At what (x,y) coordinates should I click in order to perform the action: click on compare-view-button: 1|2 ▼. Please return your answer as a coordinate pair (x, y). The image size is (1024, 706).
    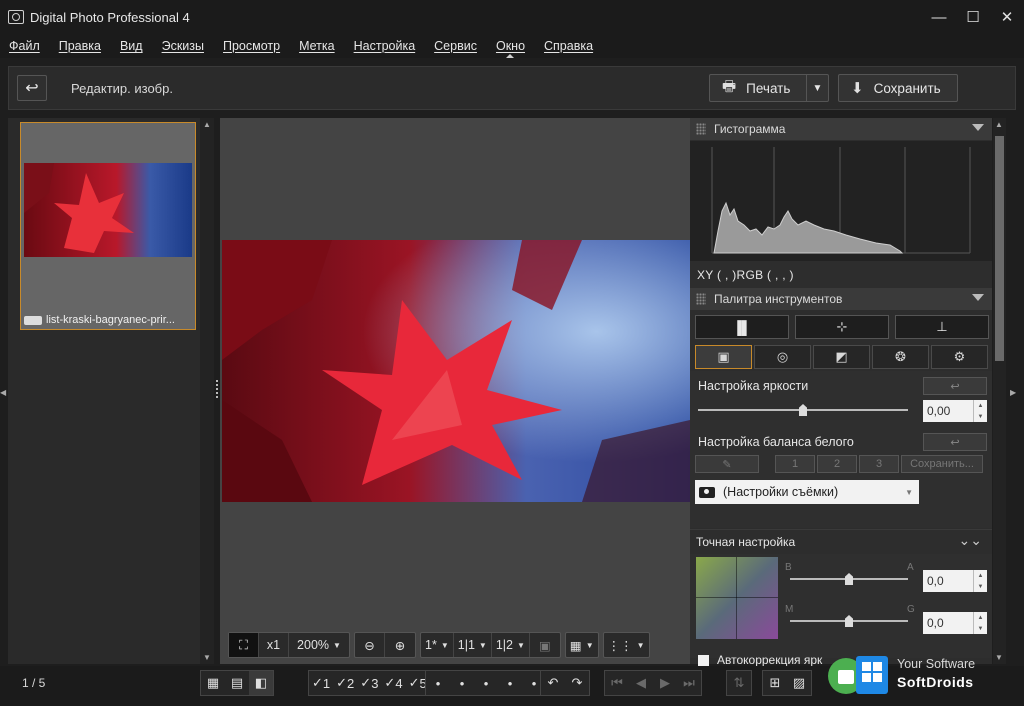
    Looking at the image, I should click on (511, 645).